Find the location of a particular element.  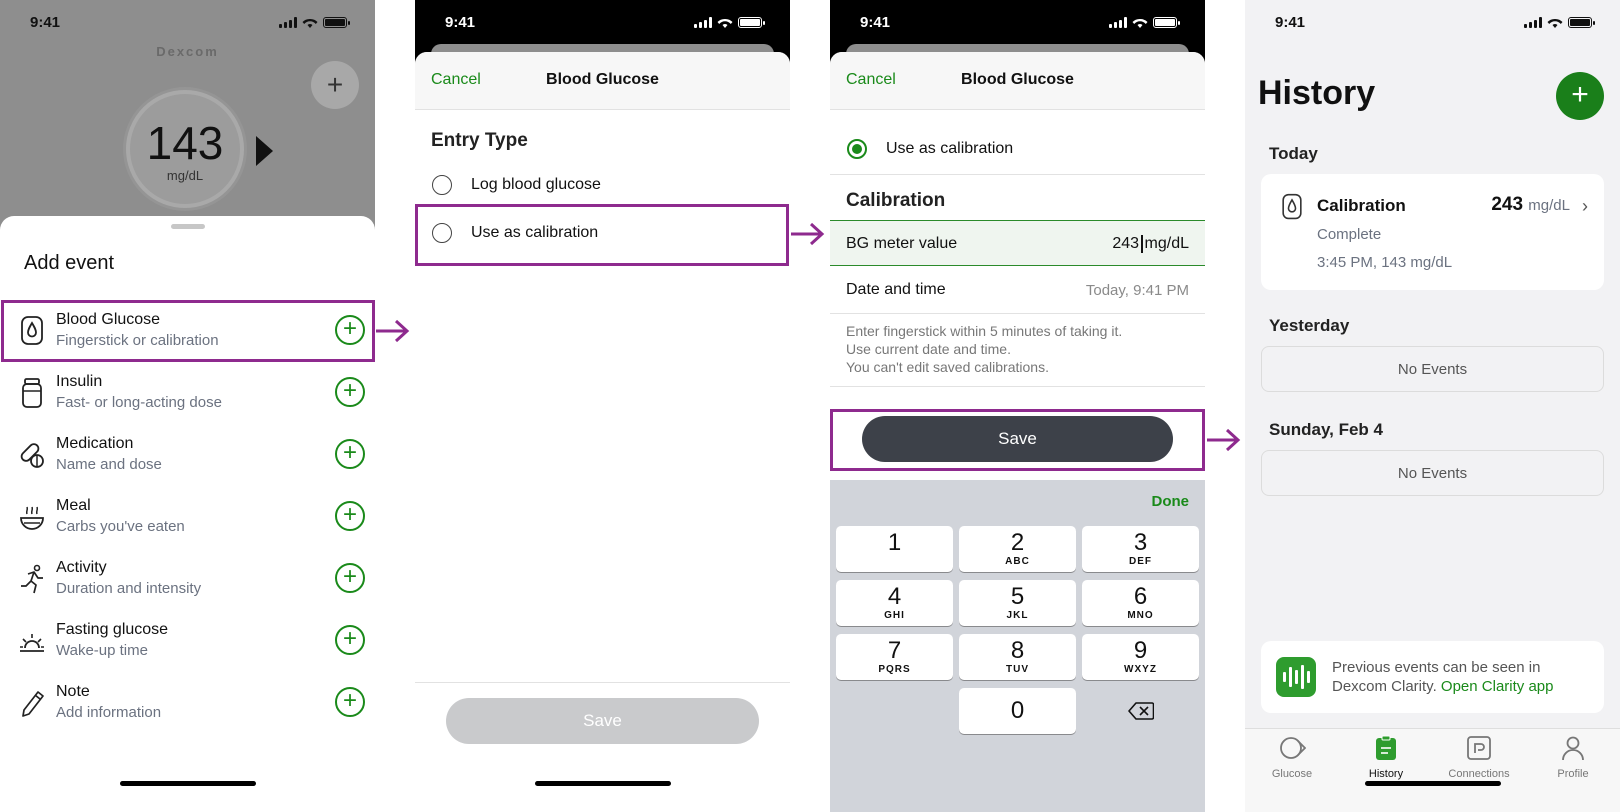

backspace-key is located at coordinates (1140, 711).